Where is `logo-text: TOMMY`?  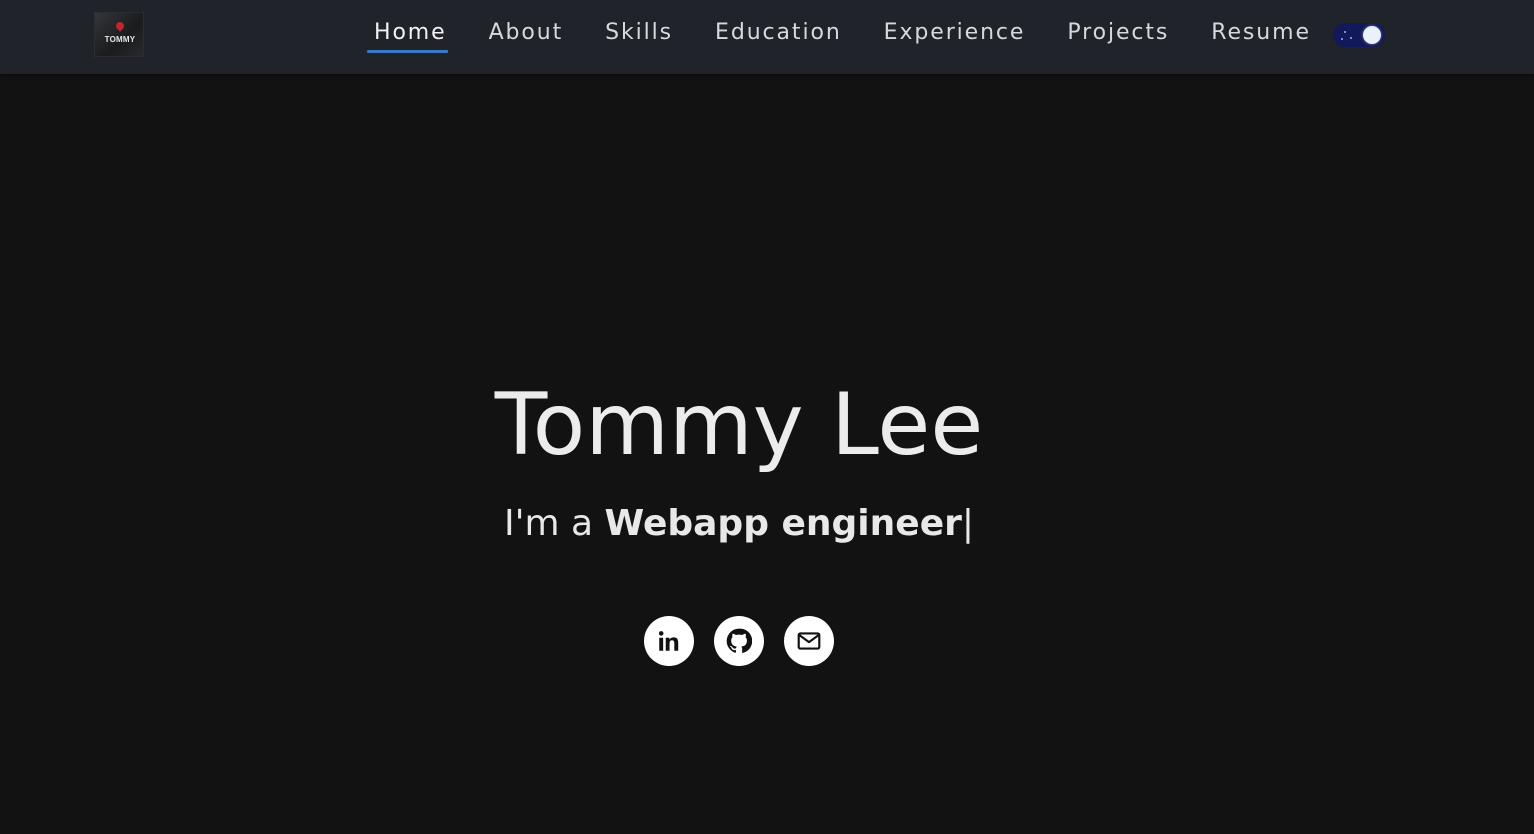 logo-text: TOMMY is located at coordinates (120, 39).